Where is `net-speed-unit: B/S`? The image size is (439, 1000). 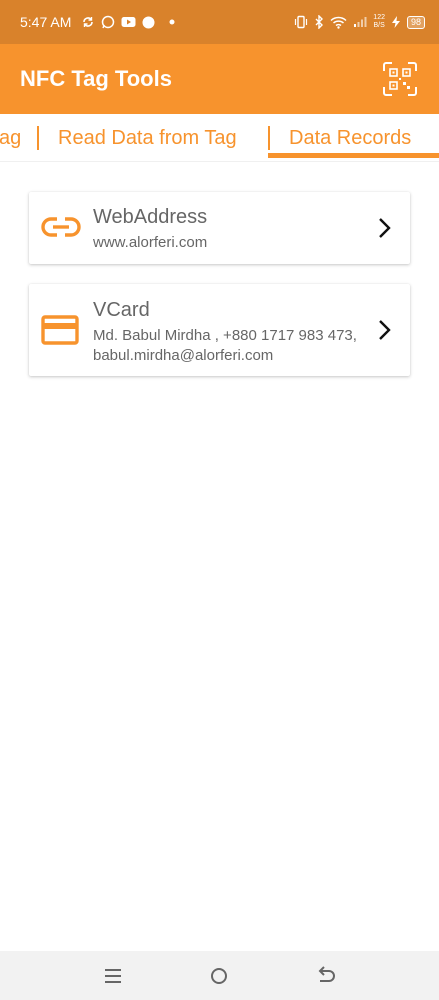 net-speed-unit: B/S is located at coordinates (379, 25).